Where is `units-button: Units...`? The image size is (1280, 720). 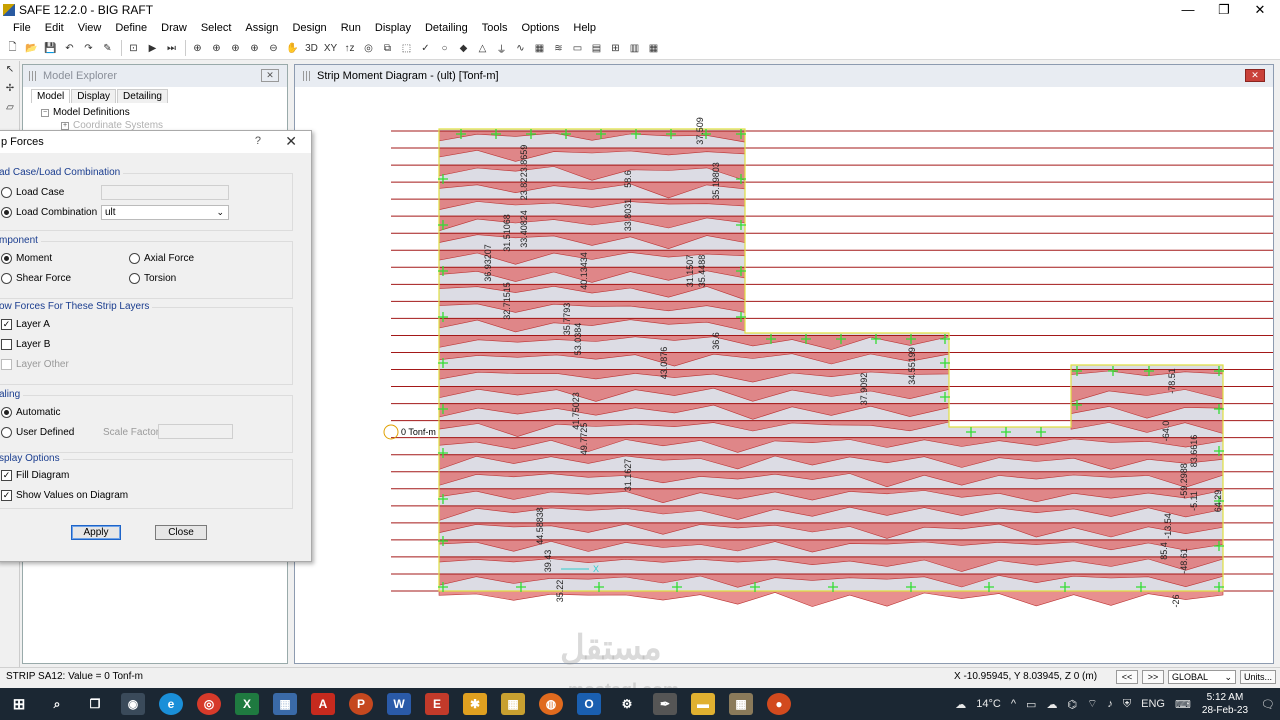 units-button: Units... is located at coordinates (1258, 677).